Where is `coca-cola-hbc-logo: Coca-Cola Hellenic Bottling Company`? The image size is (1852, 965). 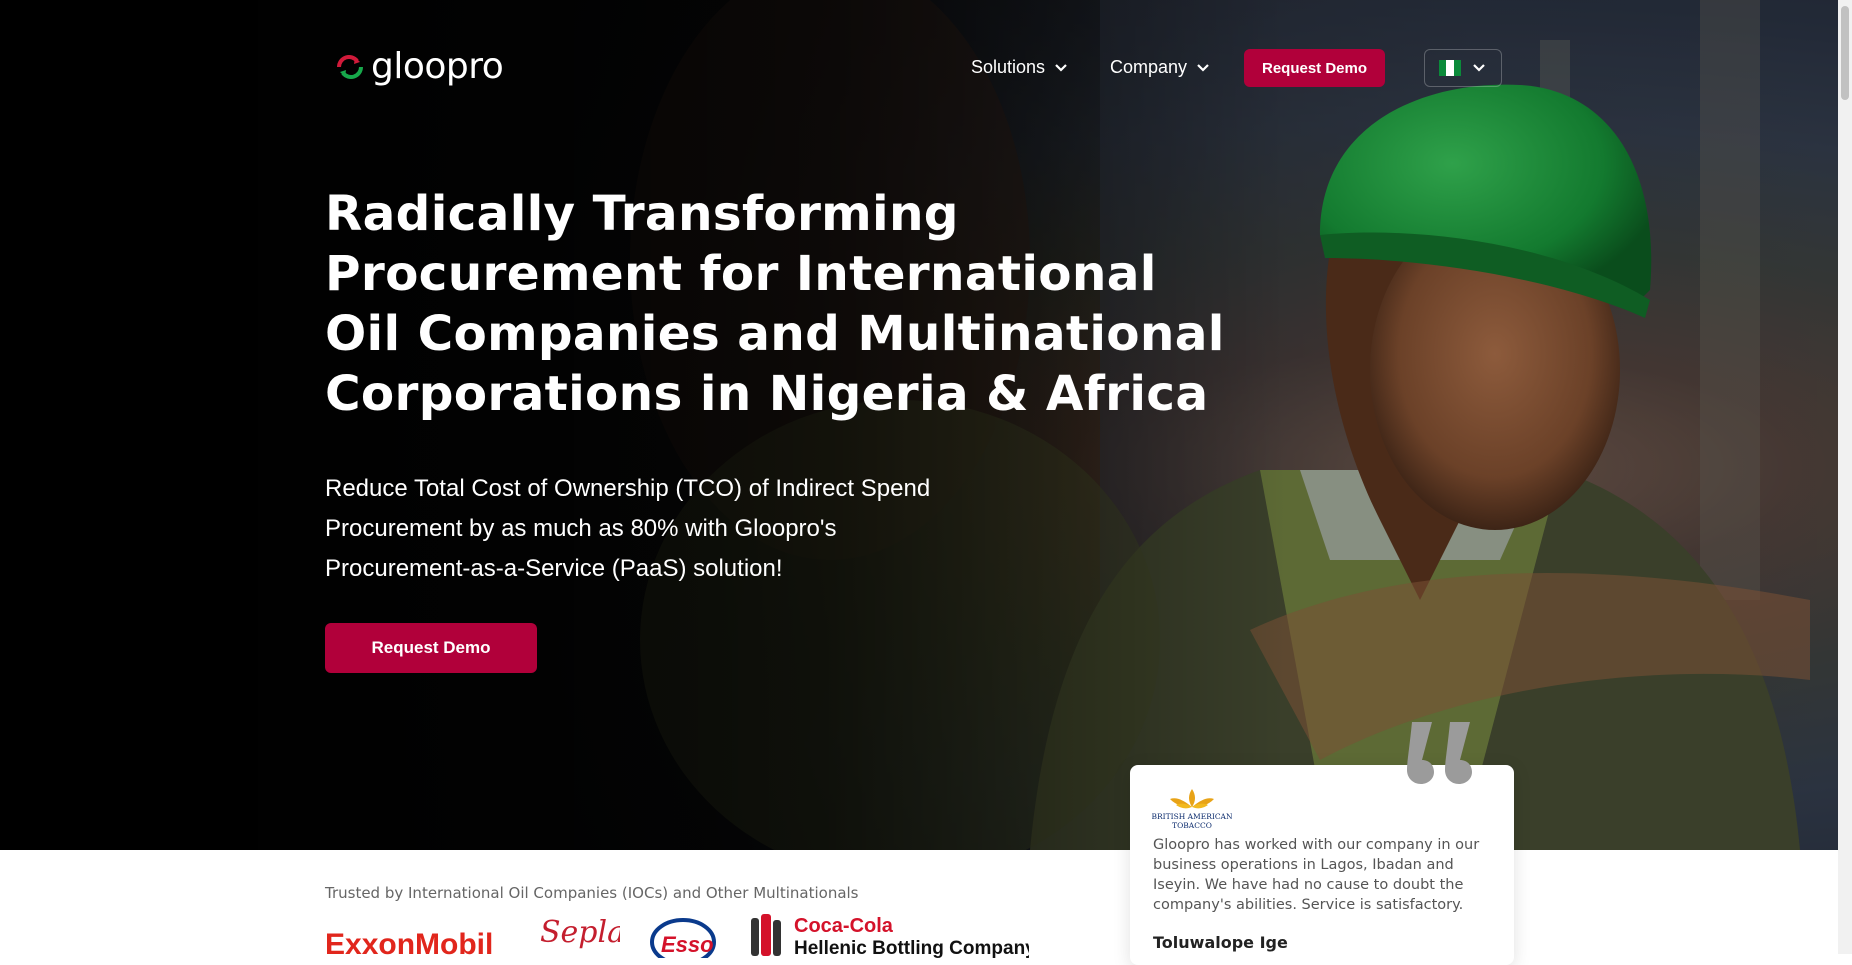 coca-cola-hbc-logo: Coca-Cola Hellenic Bottling Company is located at coordinates (890, 936).